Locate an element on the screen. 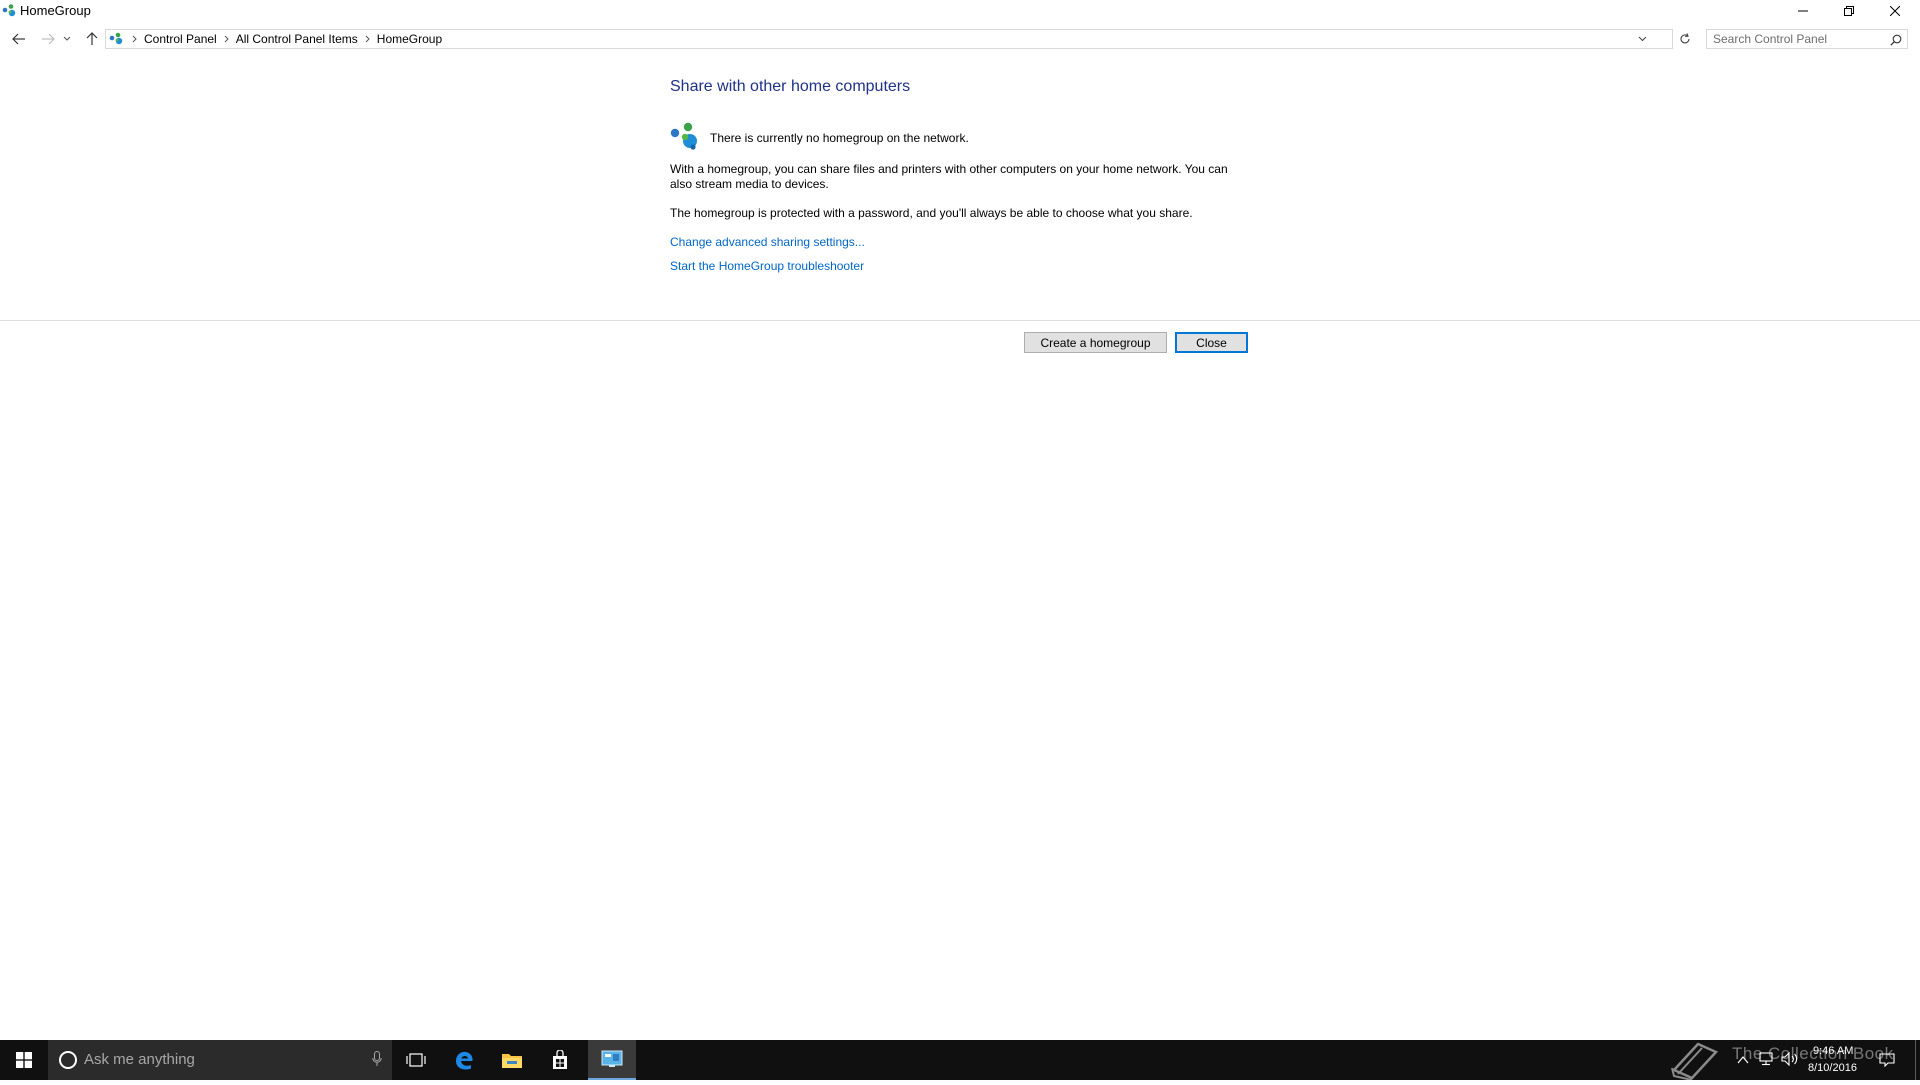 The image size is (1920, 1085). network-icon is located at coordinates (1766, 1061).